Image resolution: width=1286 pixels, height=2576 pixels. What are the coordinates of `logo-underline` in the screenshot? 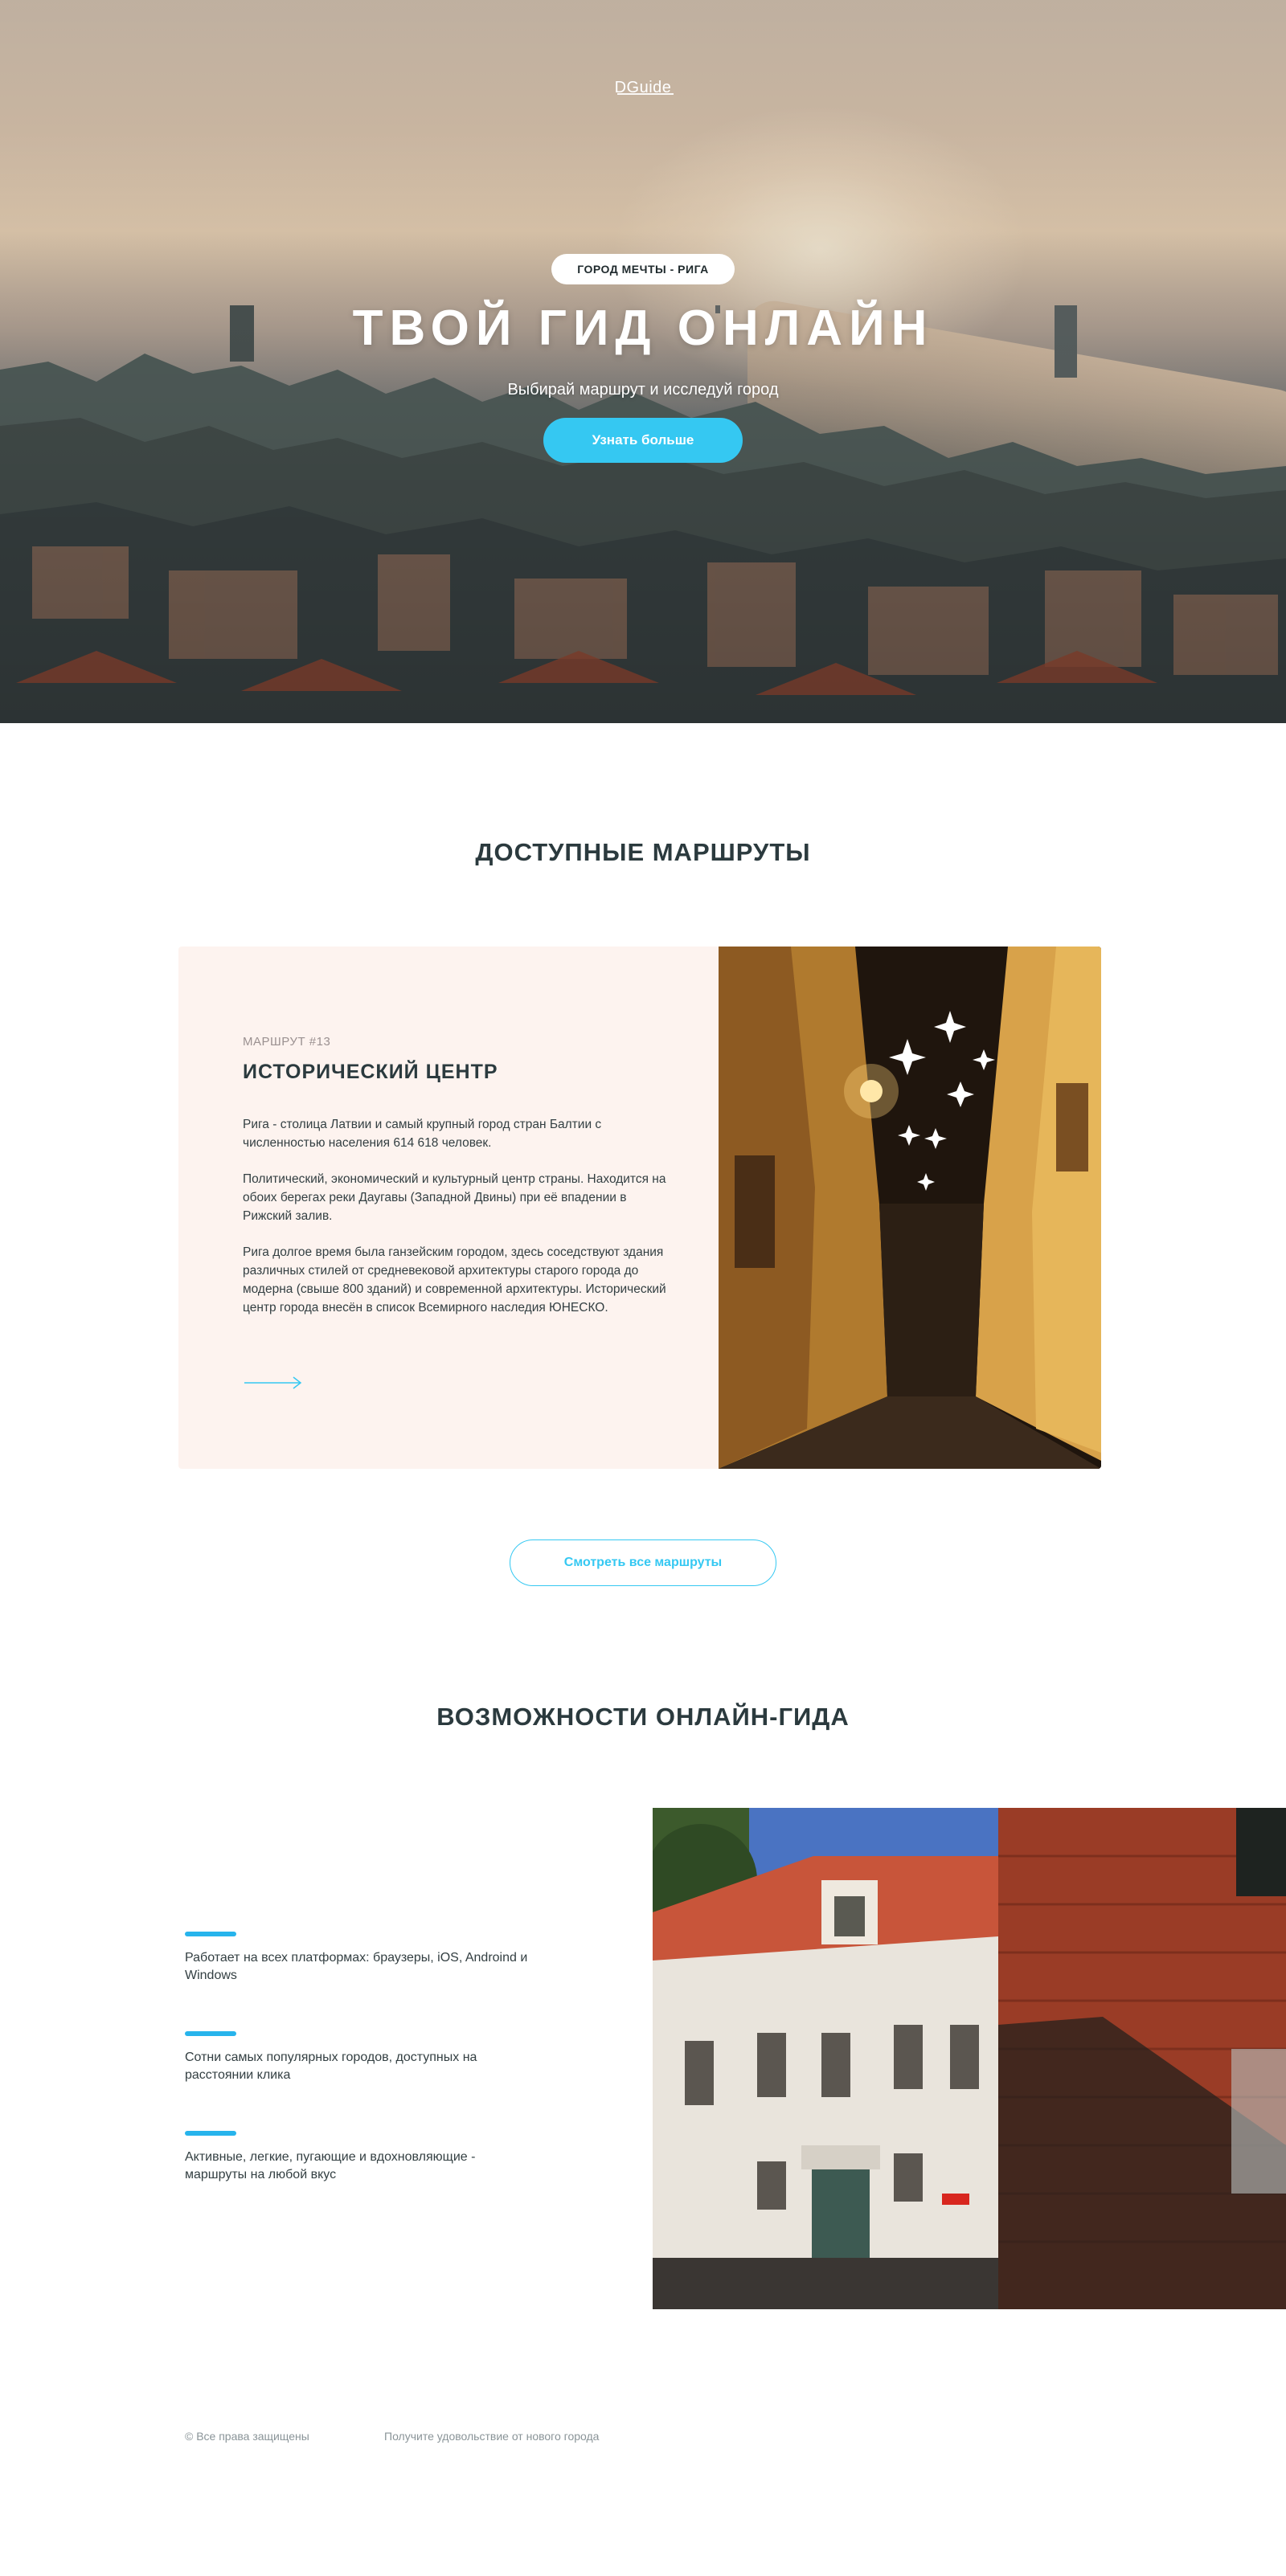 It's located at (645, 94).